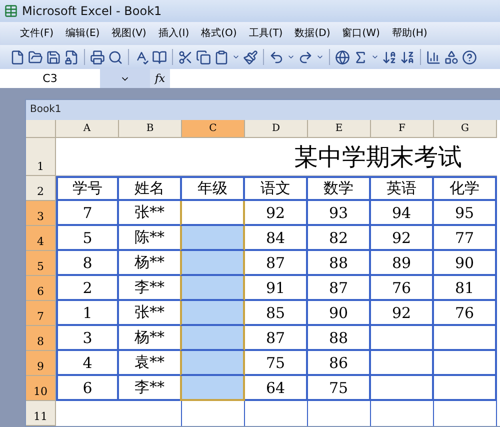  I want to click on spell-check-icon, so click(141, 57).